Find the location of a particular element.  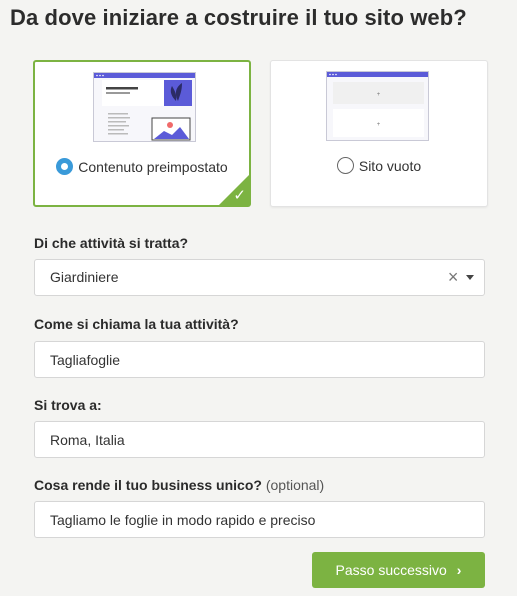

business-name-label: Come si chiama la tua attività? is located at coordinates (136, 324).